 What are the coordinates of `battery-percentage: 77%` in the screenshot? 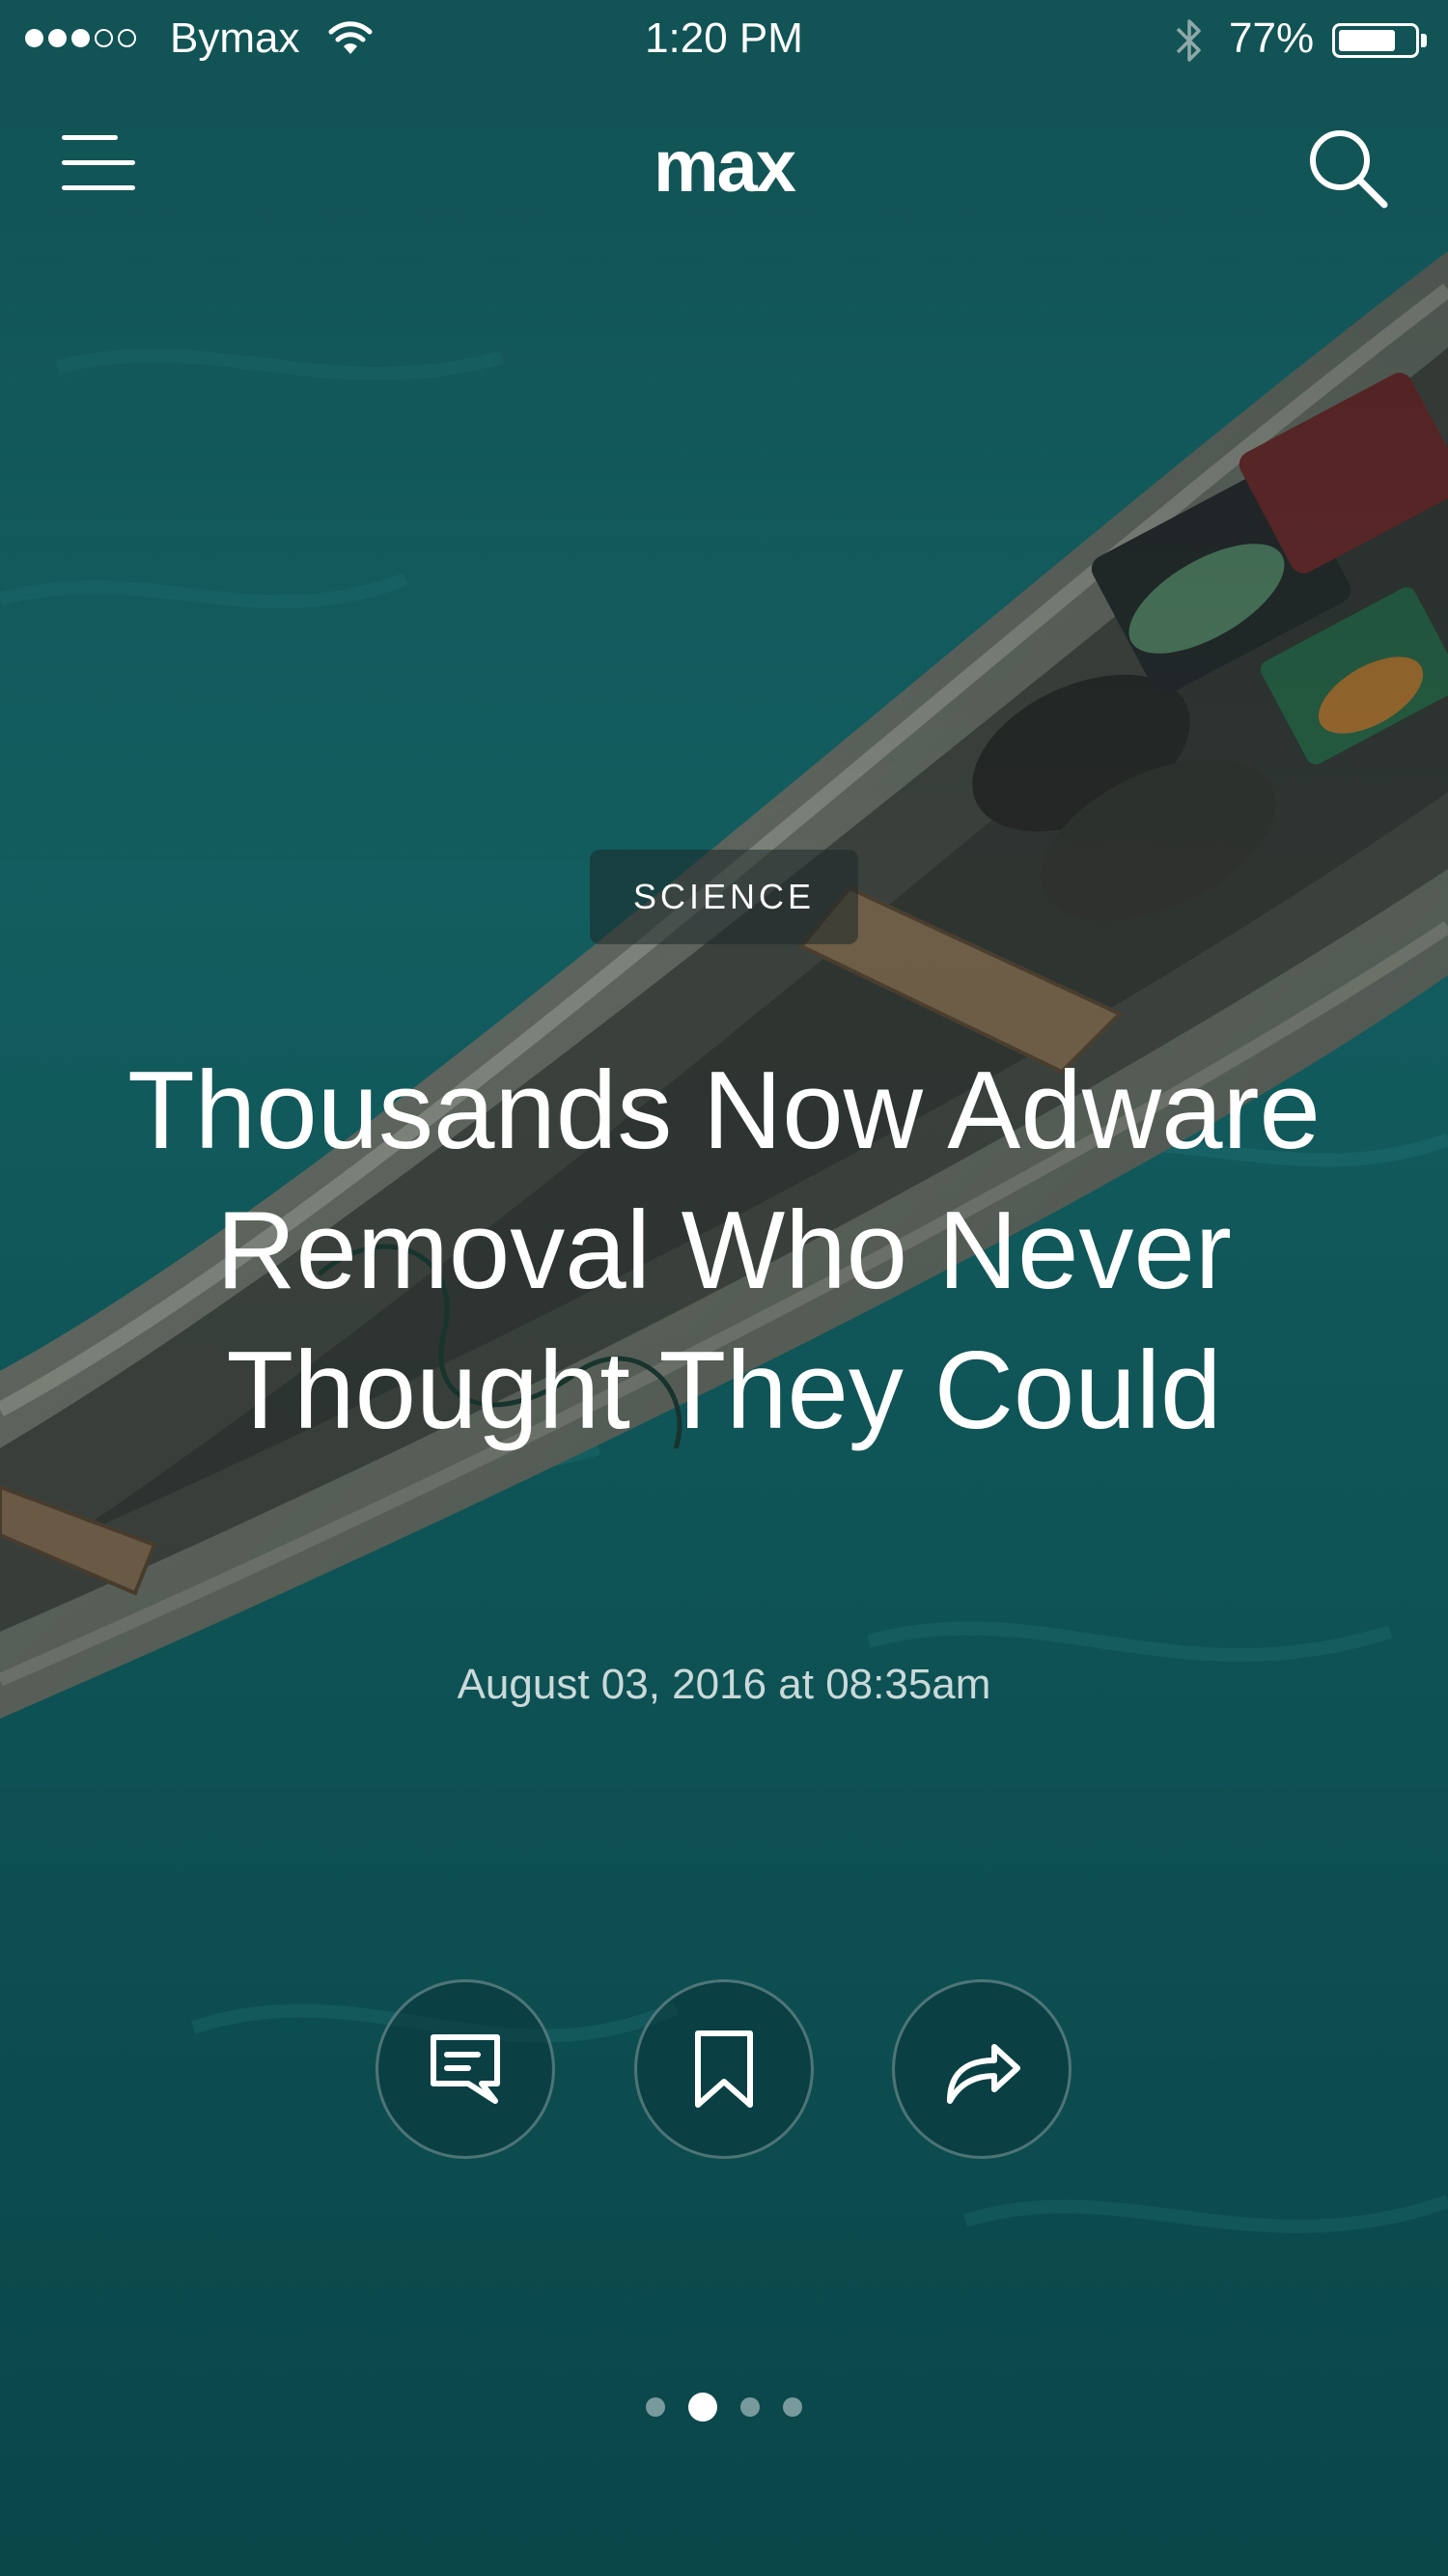 It's located at (1272, 38).